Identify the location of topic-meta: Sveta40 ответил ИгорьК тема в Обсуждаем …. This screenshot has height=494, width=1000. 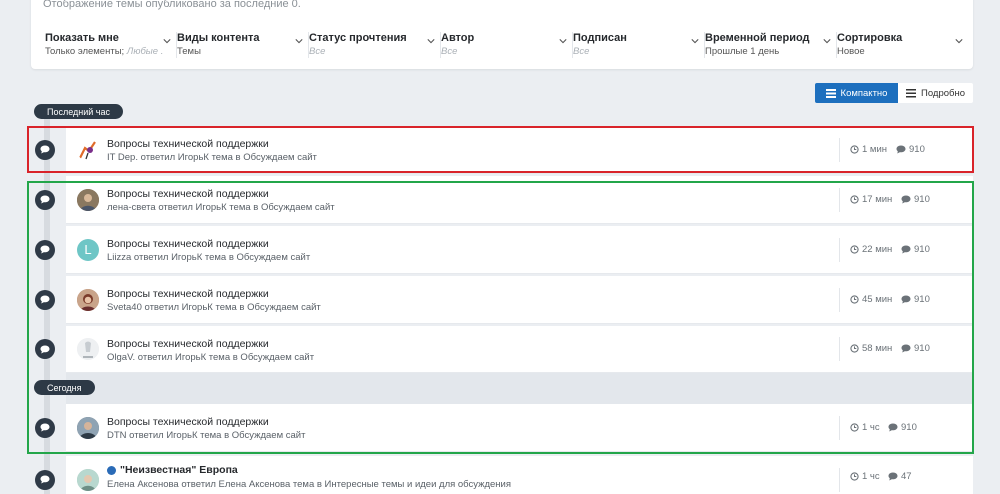
(214, 307).